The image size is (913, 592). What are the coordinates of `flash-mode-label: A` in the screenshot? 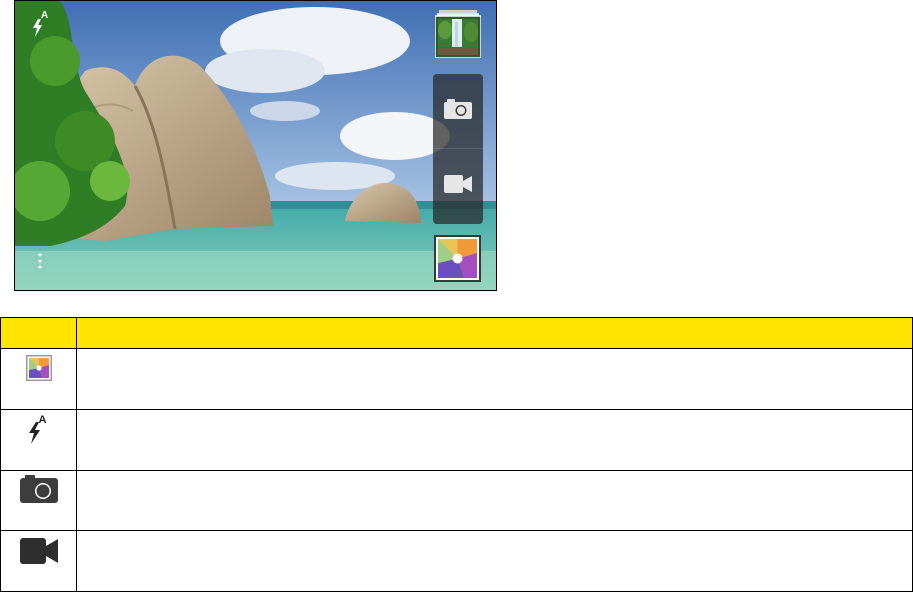 It's located at (45, 15).